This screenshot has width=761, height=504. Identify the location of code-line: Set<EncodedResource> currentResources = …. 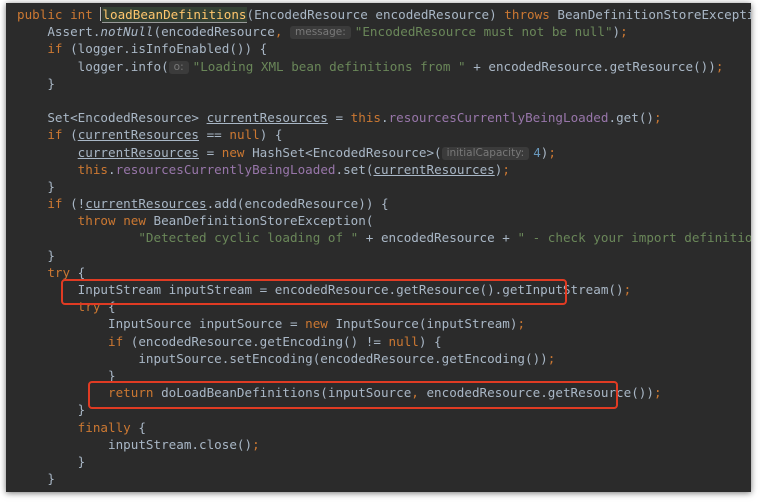
(384, 117).